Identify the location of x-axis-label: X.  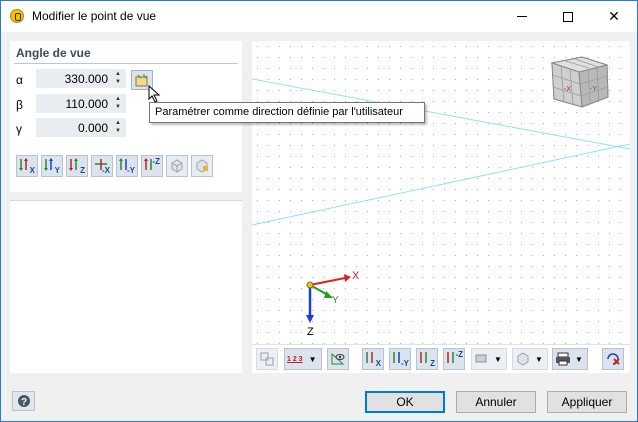
(356, 276).